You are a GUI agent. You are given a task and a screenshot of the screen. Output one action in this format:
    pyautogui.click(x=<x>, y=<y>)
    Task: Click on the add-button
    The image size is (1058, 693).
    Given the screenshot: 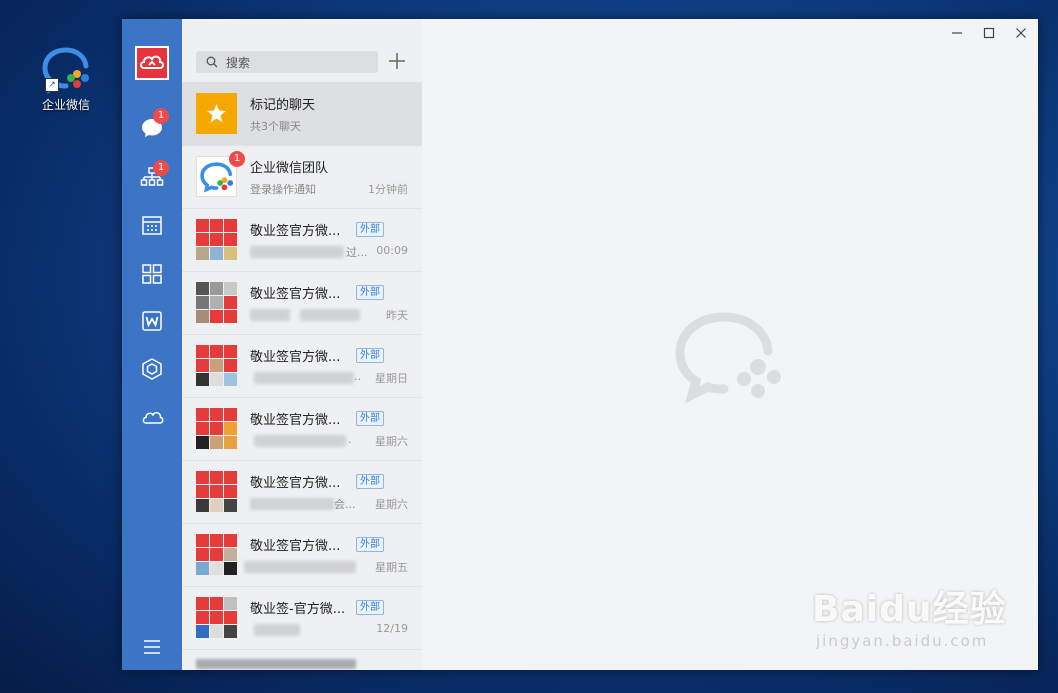 What is the action you would take?
    pyautogui.click(x=397, y=61)
    